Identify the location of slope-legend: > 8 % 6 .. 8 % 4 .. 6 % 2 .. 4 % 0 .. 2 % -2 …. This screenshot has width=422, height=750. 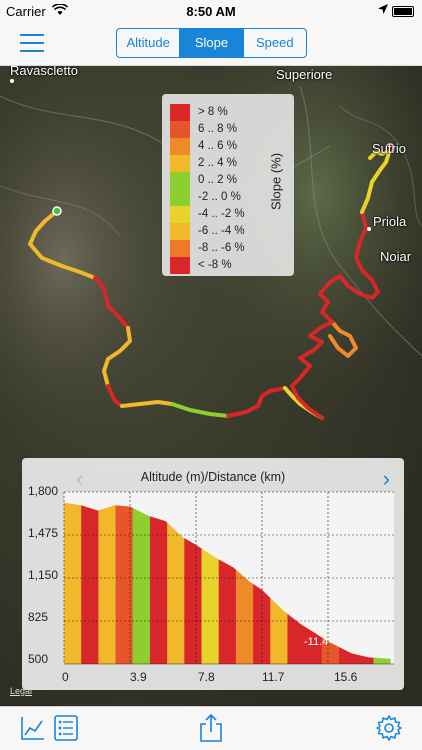
(228, 185).